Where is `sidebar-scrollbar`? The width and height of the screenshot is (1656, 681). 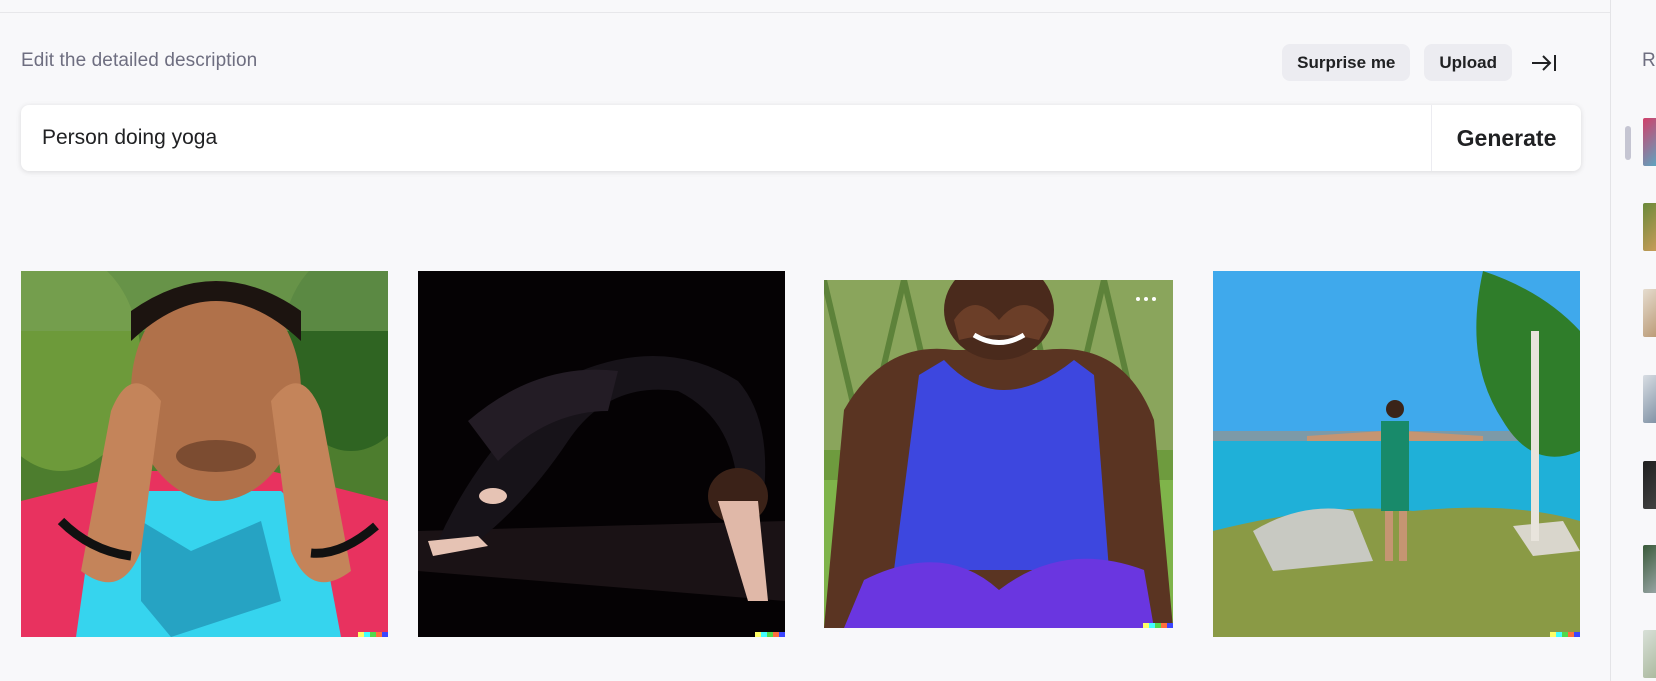 sidebar-scrollbar is located at coordinates (1628, 143).